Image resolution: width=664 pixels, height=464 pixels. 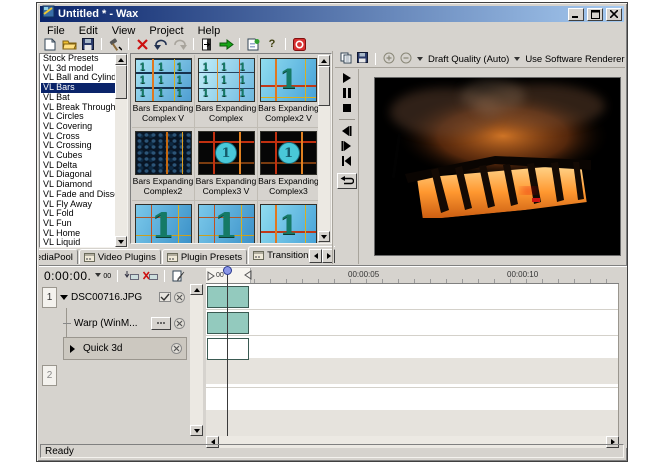 What do you see at coordinates (161, 323) in the screenshot?
I see `effect-options-button` at bounding box center [161, 323].